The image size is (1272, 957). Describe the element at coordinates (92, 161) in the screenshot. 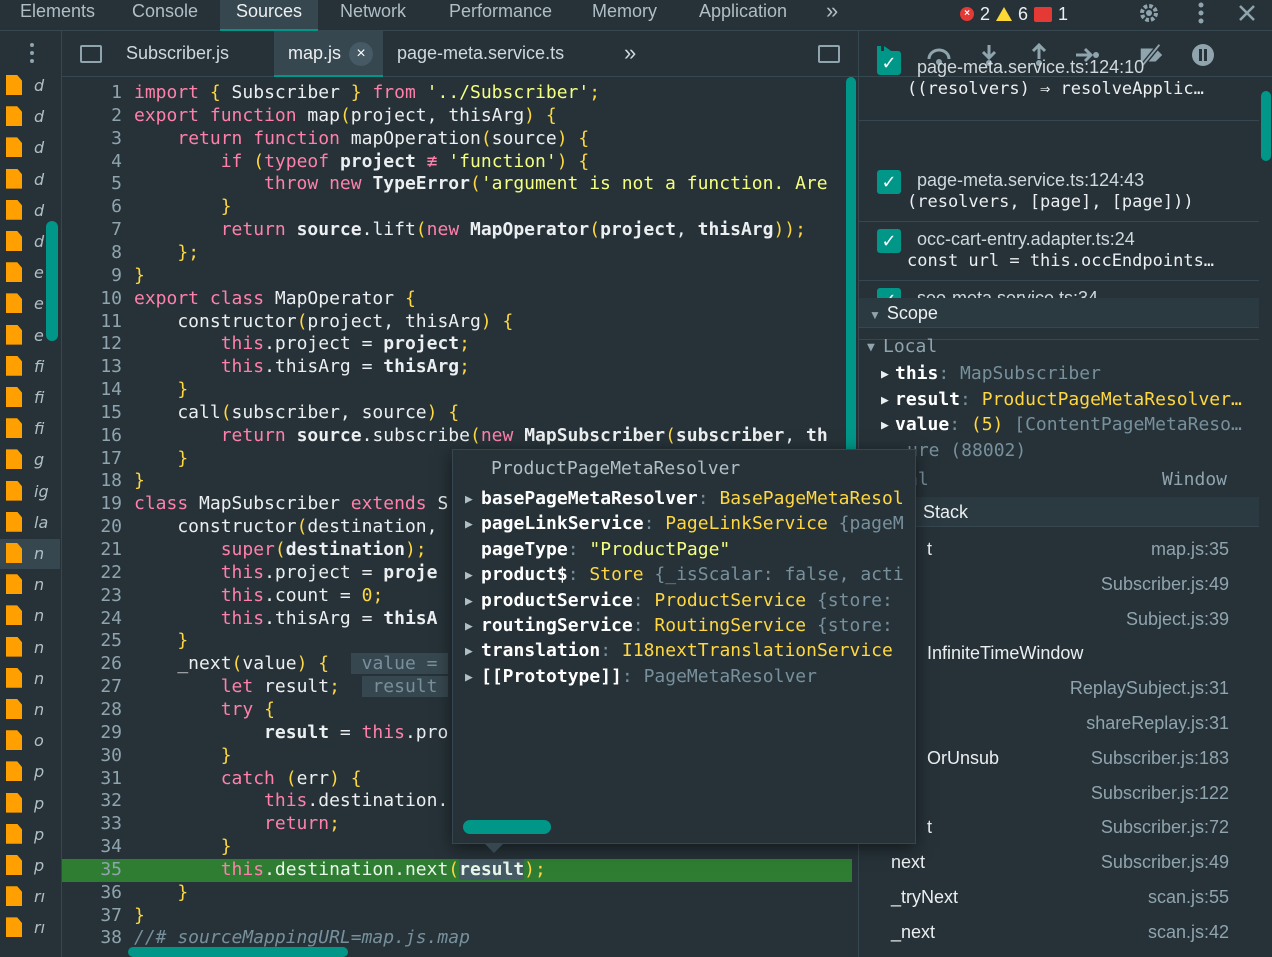

I see `line-number: 4` at that location.